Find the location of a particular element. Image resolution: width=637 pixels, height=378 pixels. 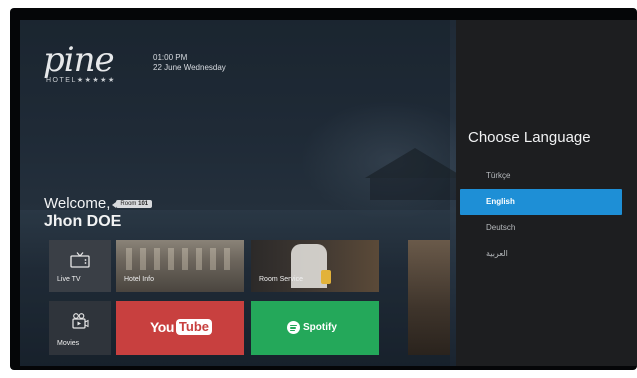

language-panel-title: Choose Language is located at coordinates (529, 137).